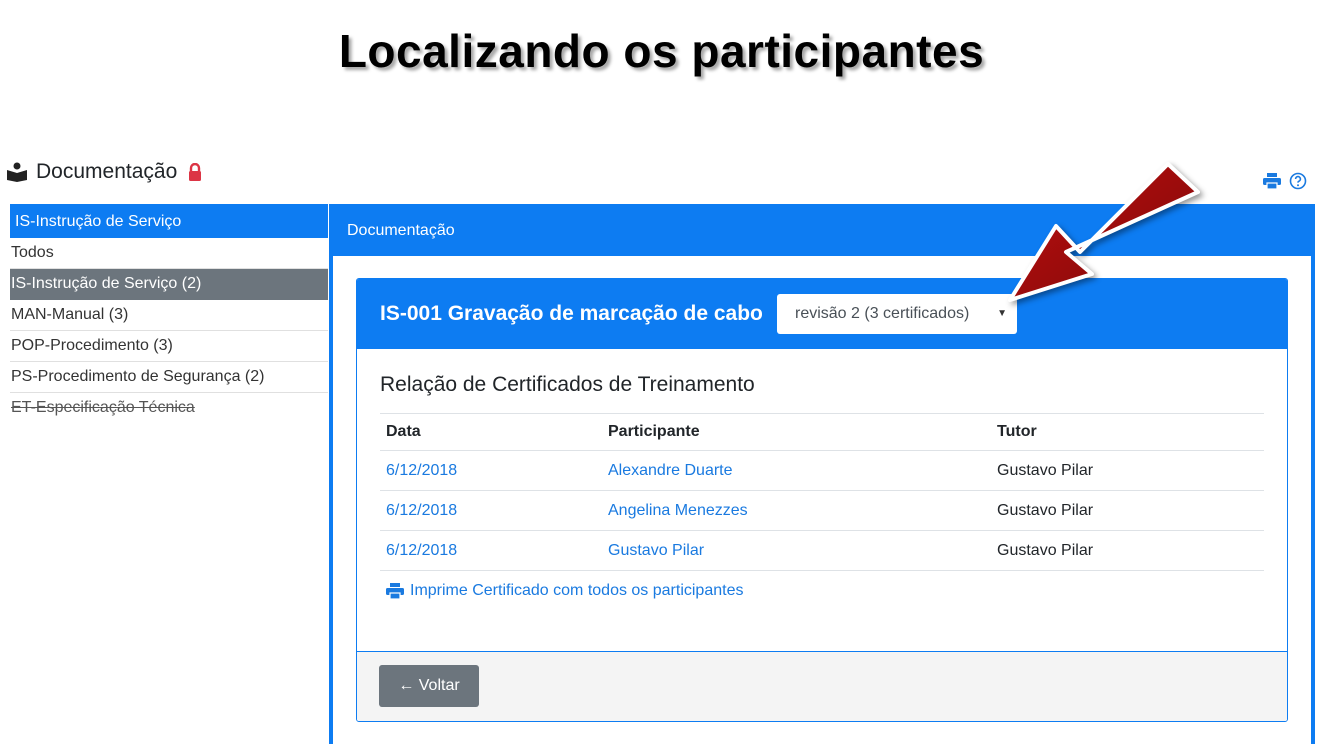  Describe the element at coordinates (169, 377) in the screenshot. I see `sidebar-item-procedimento-seguranca: PS-Procedimento de Segurança (2)` at that location.